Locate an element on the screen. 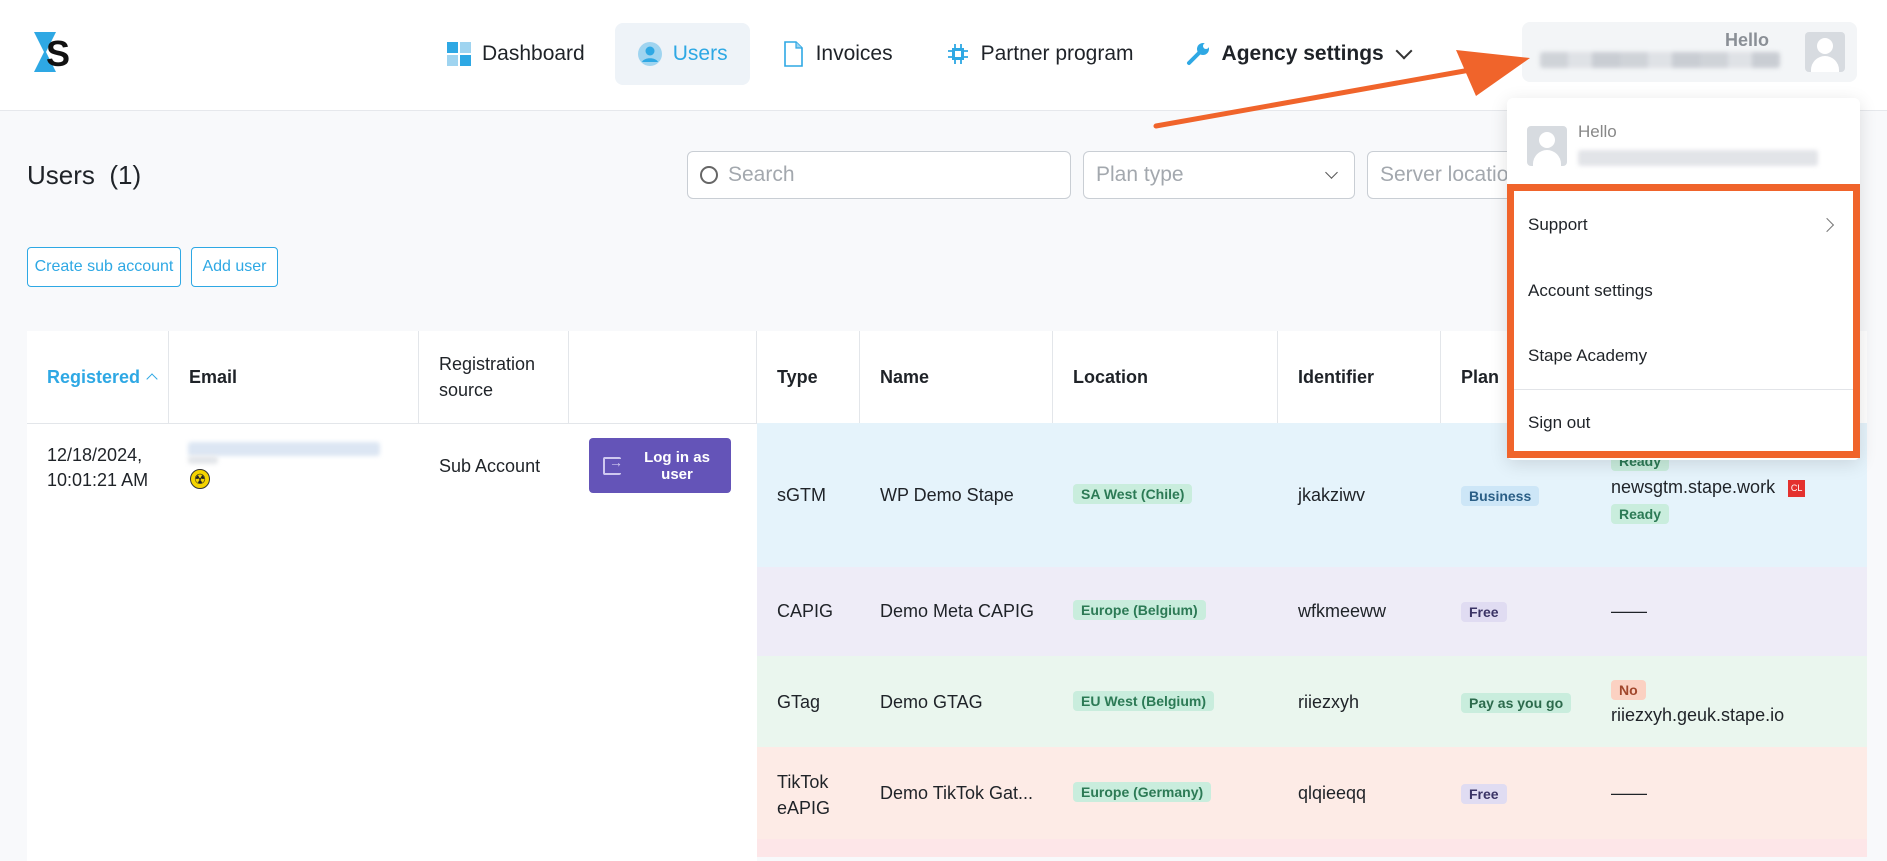 This screenshot has width=1887, height=861. col-registration-source: Registration source is located at coordinates (494, 377).